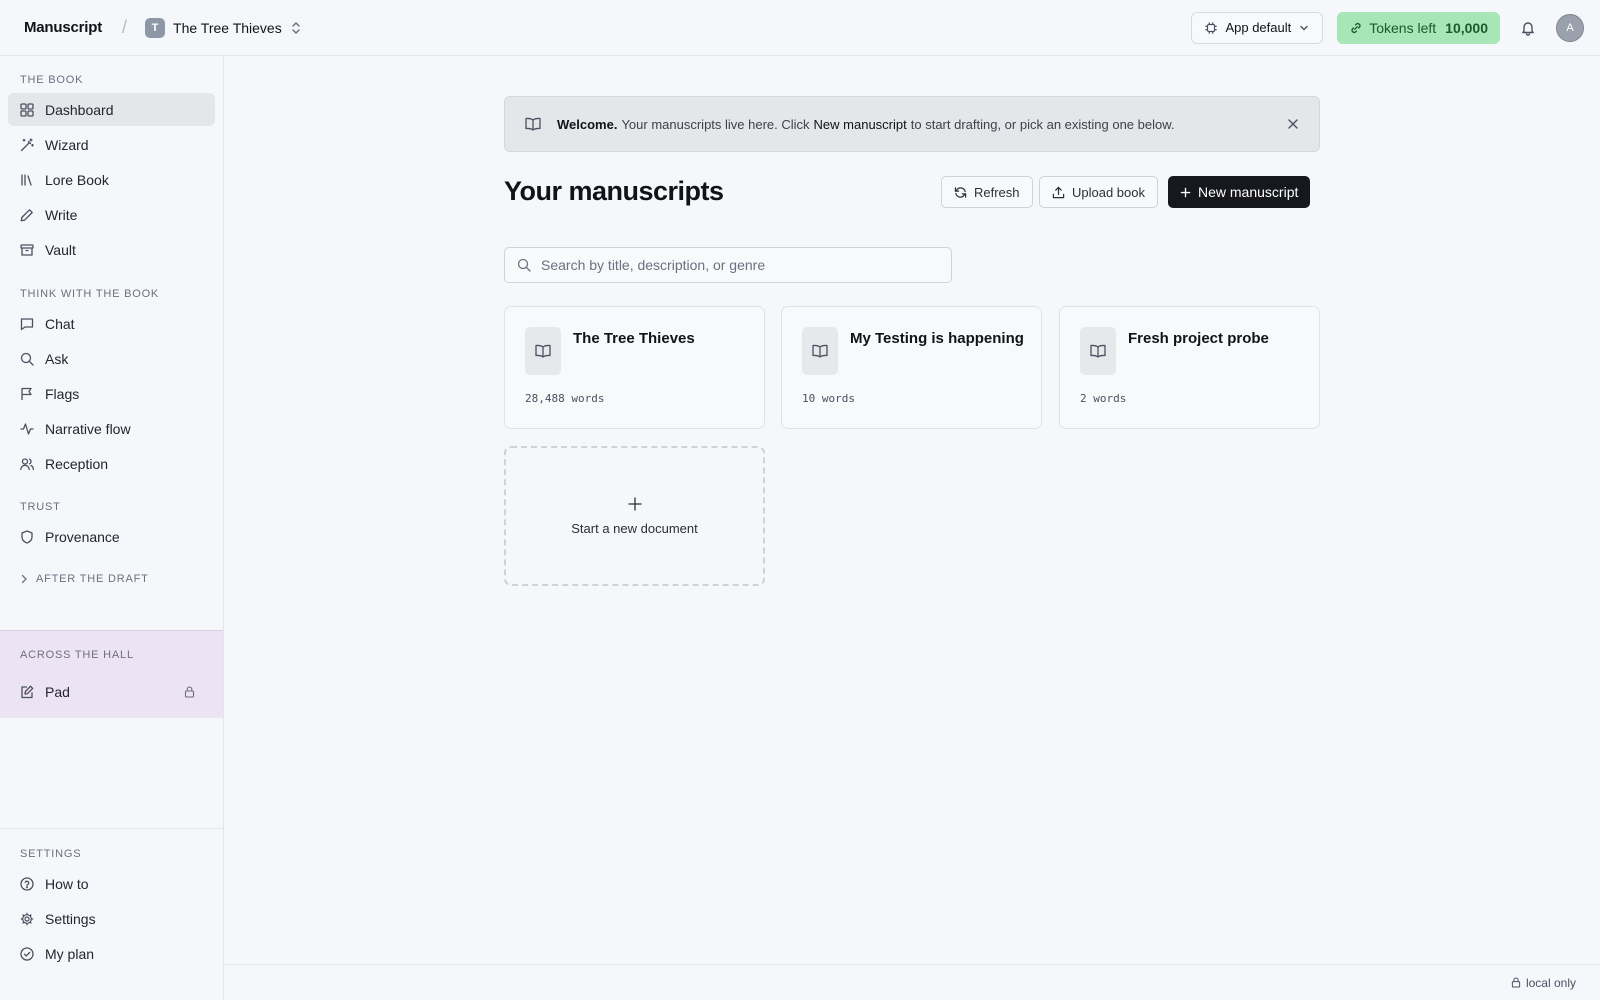  Describe the element at coordinates (111, 393) in the screenshot. I see `sidebar-item-flags: Flags` at that location.